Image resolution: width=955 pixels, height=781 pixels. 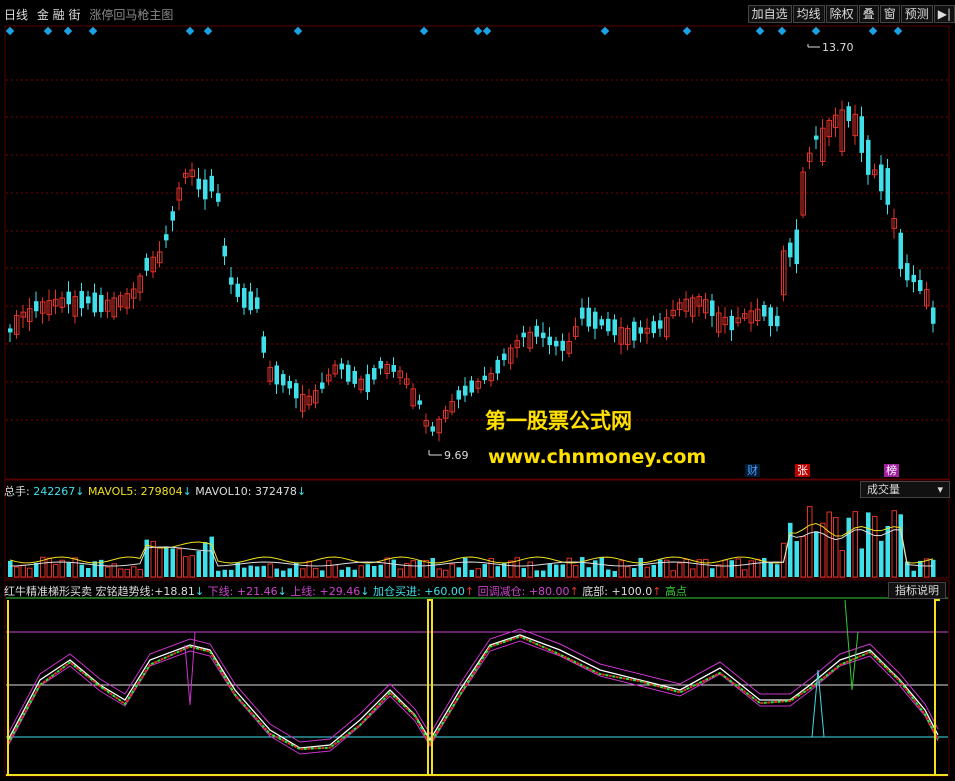 I want to click on mavol5-value: 279804, so click(x=161, y=491).